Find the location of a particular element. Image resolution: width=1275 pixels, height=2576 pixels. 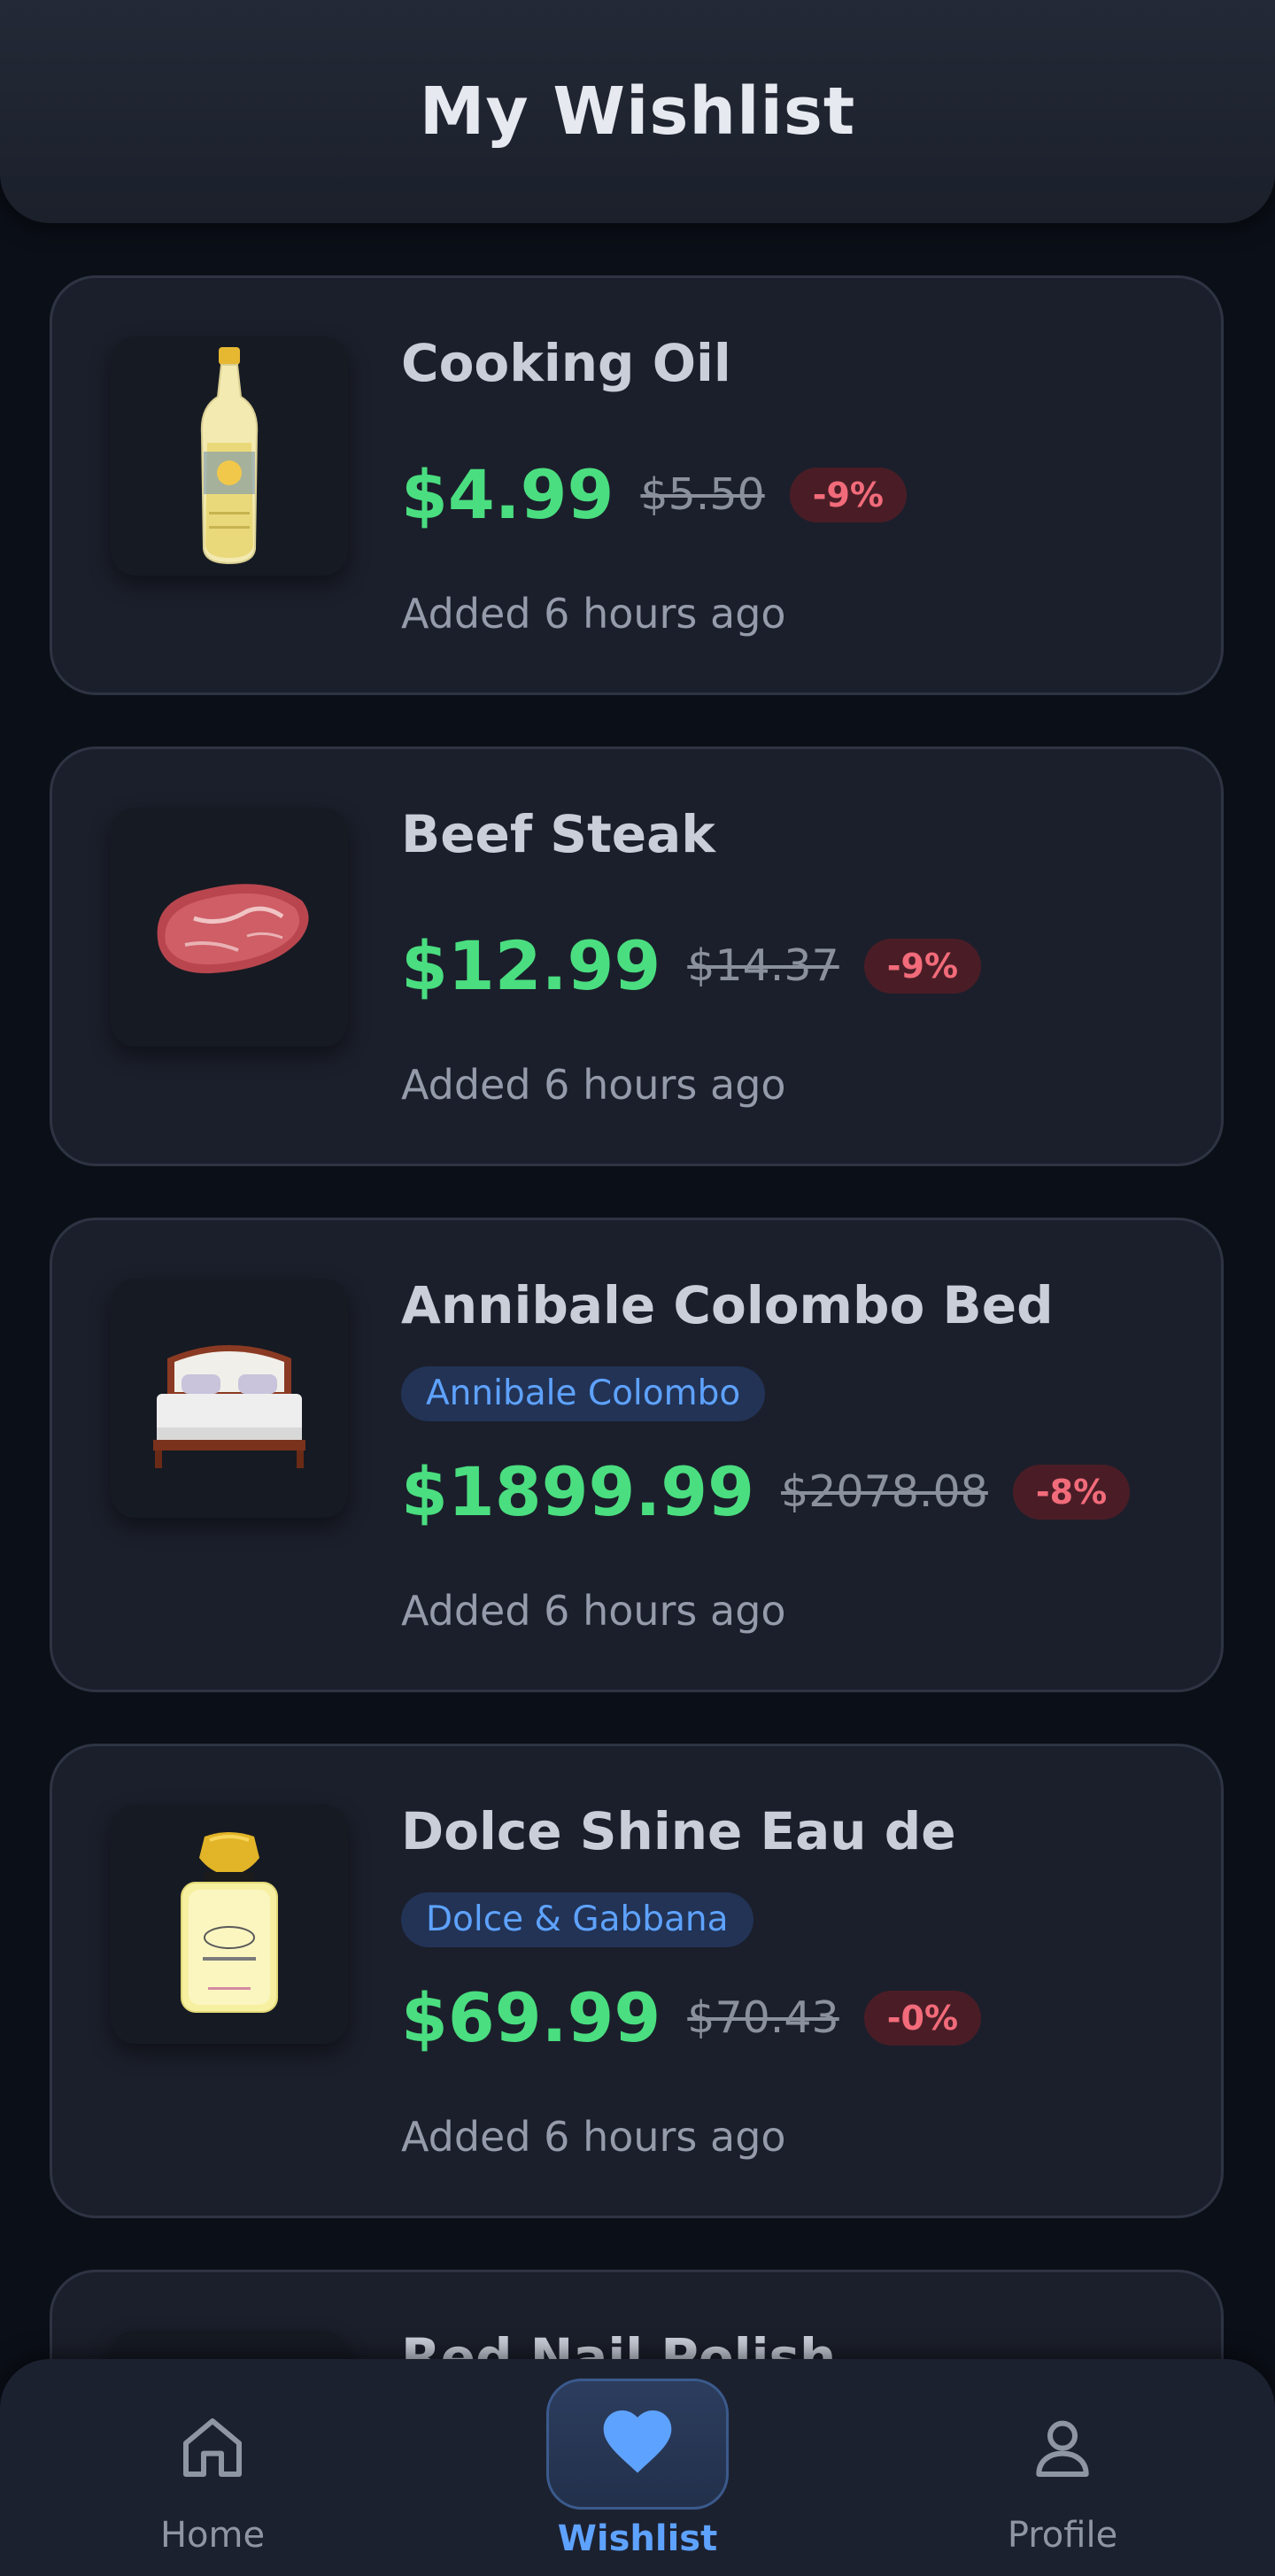

original-price: $70.43 is located at coordinates (763, 2017).